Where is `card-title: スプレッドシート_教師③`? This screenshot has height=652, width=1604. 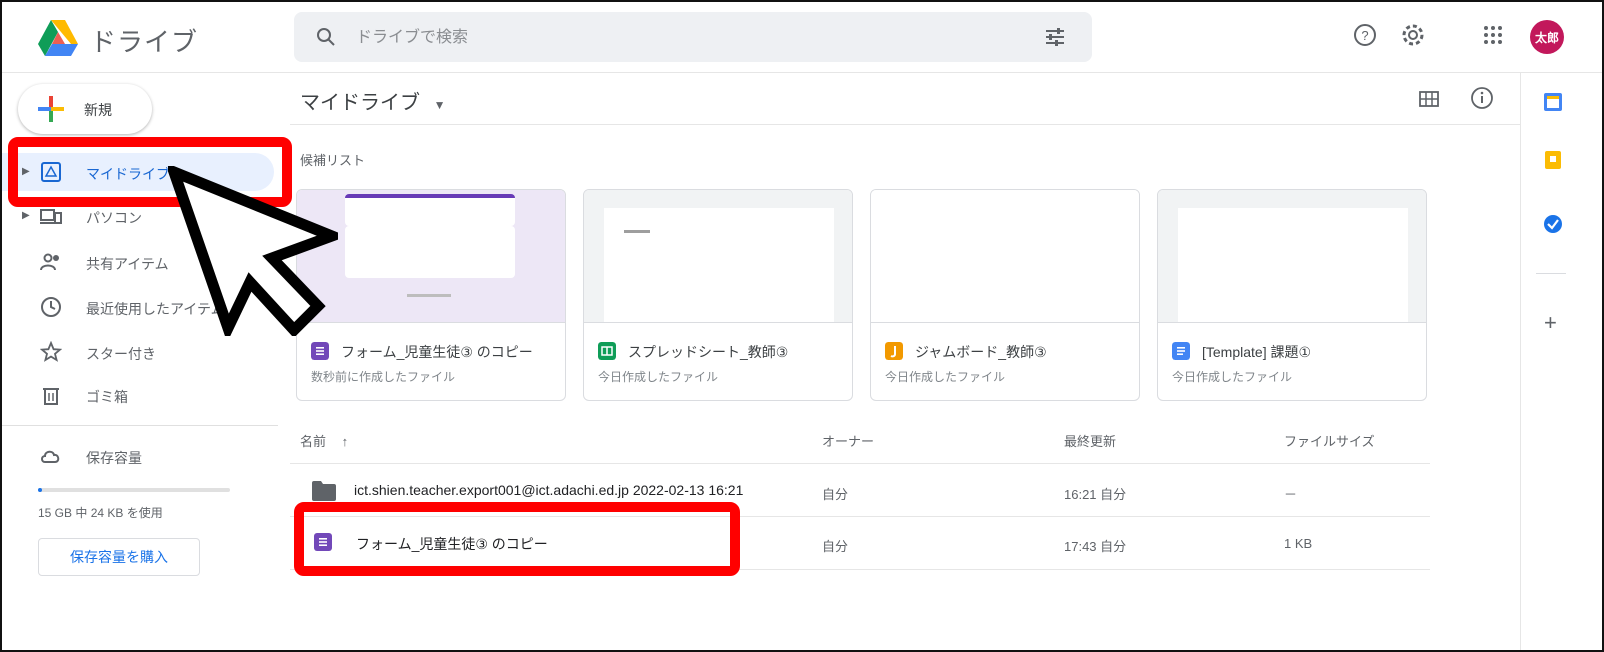
card-title: スプレッドシート_教師③ is located at coordinates (708, 352).